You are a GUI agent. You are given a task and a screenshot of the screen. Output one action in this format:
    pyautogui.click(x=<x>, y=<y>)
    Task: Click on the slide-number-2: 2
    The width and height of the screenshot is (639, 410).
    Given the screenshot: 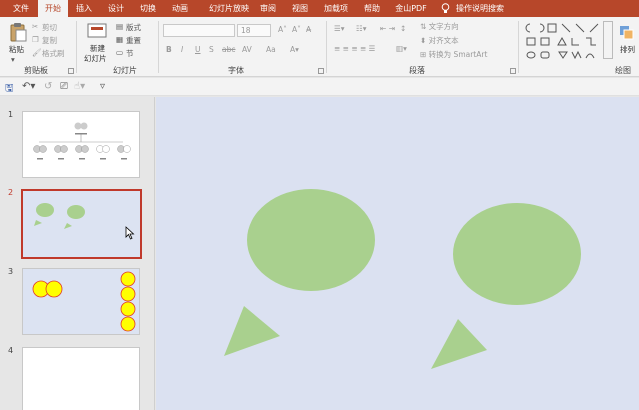 What is the action you would take?
    pyautogui.click(x=11, y=192)
    